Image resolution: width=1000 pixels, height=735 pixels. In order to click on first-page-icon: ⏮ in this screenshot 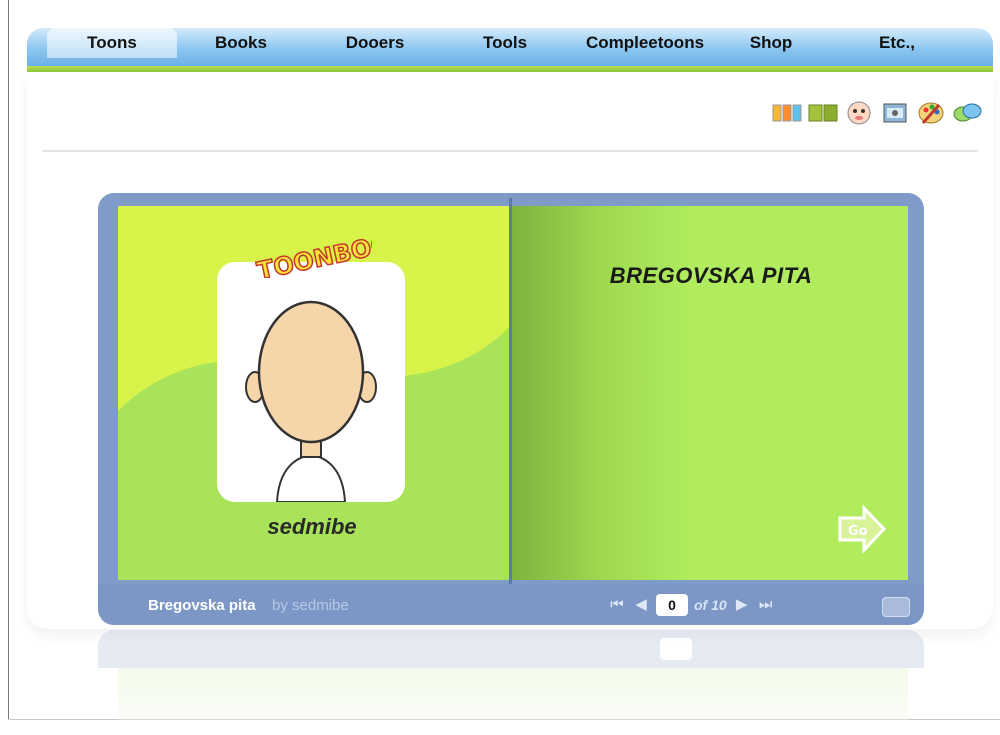, I will do `click(617, 605)`.